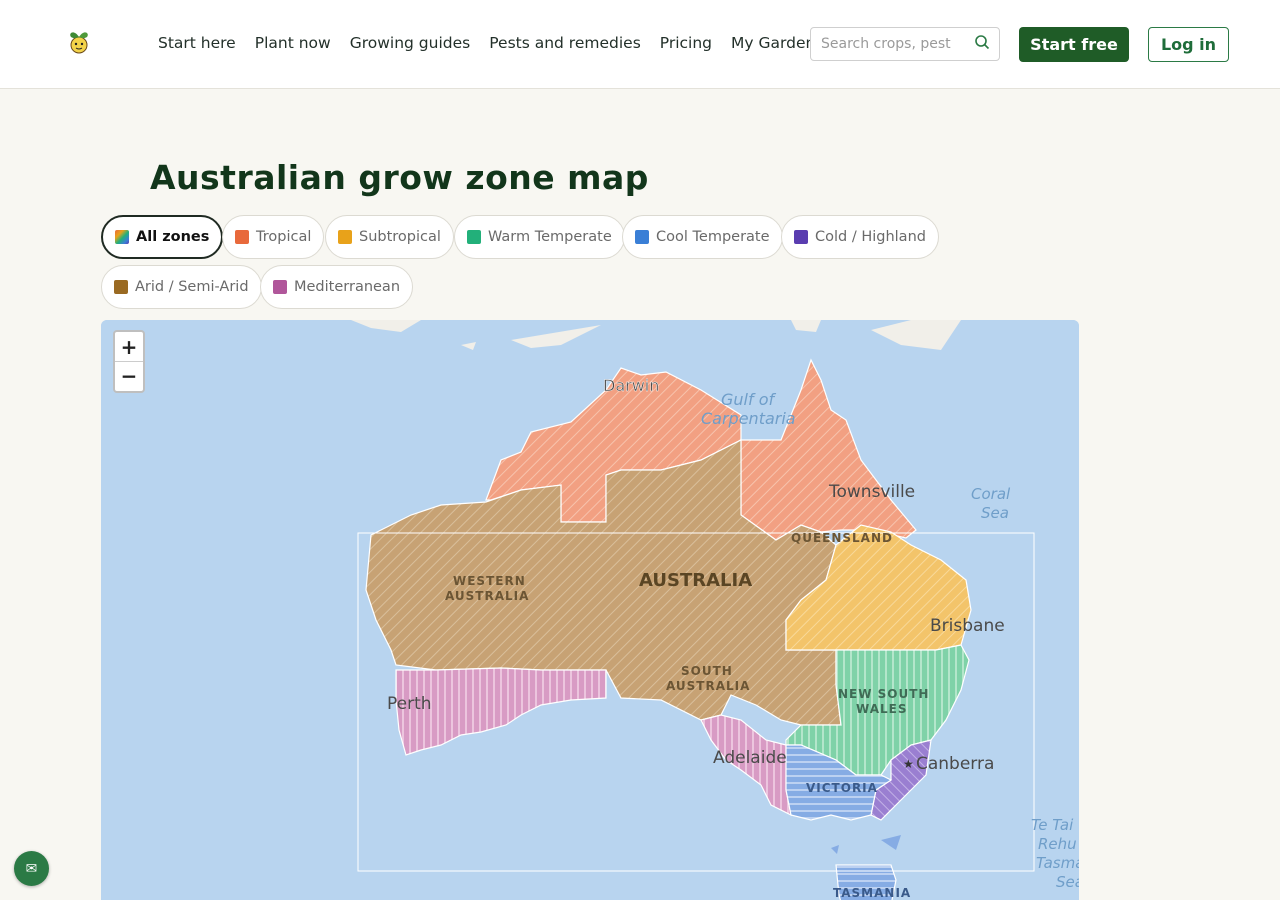 The image size is (1280, 900). Describe the element at coordinates (284, 237) in the screenshot. I see `filter-chip-label: Tropical` at that location.